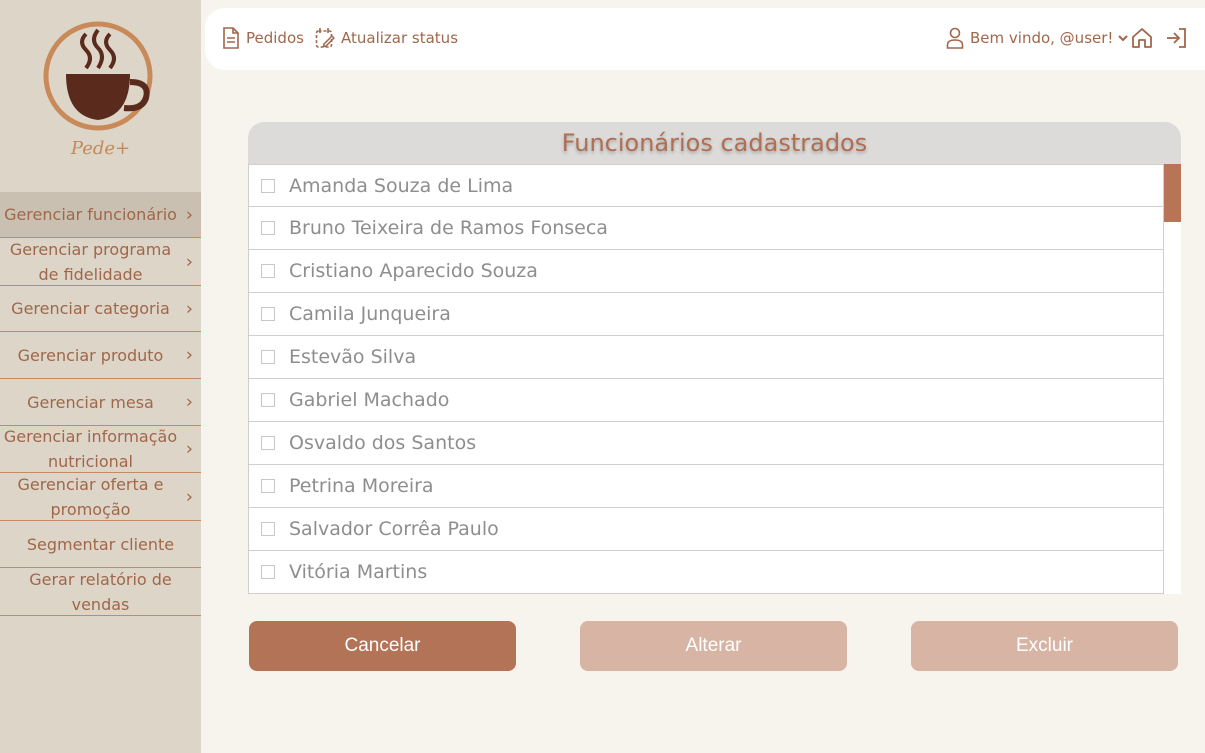  I want to click on logo-text: Pede+, so click(100, 148).